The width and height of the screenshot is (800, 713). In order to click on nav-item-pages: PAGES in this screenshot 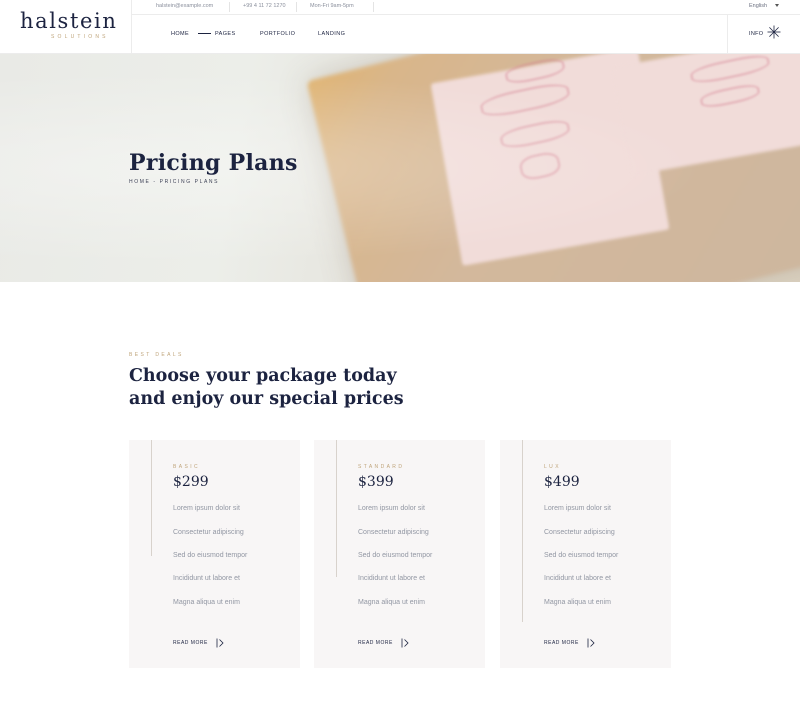, I will do `click(225, 34)`.